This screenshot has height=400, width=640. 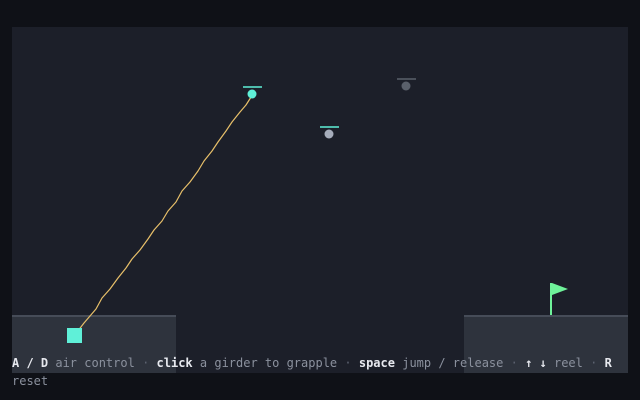 I want to click on girder-anchor, so click(x=329, y=132).